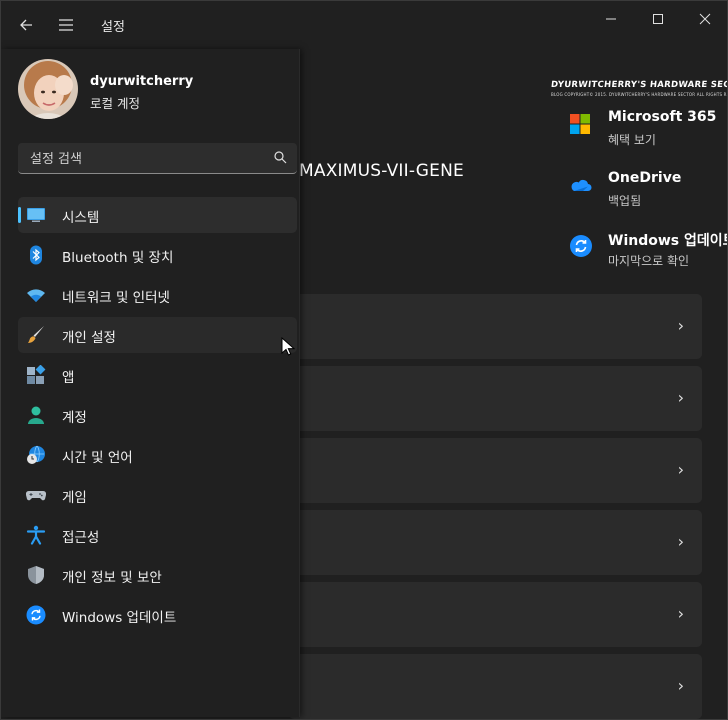  What do you see at coordinates (116, 298) in the screenshot?
I see `nav-label: 네트워크 및 인터넷` at bounding box center [116, 298].